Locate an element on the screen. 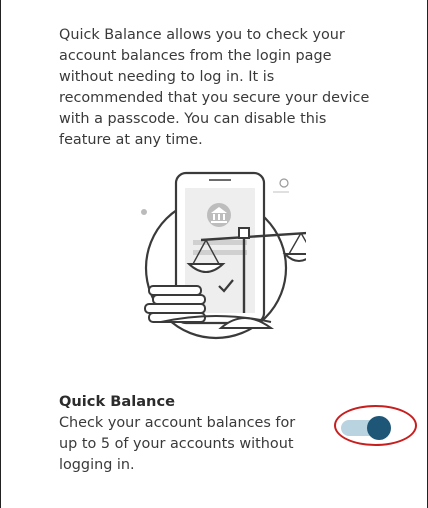 The image size is (428, 508). toggle-knob is located at coordinates (379, 428).